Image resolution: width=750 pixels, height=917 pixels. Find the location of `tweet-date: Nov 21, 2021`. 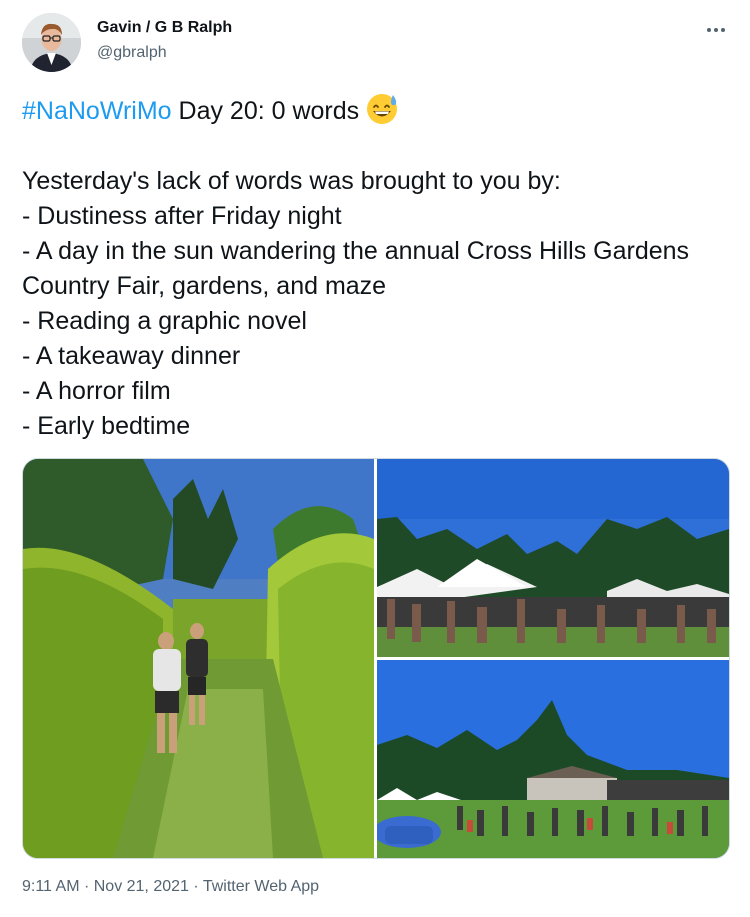

tweet-date: Nov 21, 2021 is located at coordinates (141, 886).